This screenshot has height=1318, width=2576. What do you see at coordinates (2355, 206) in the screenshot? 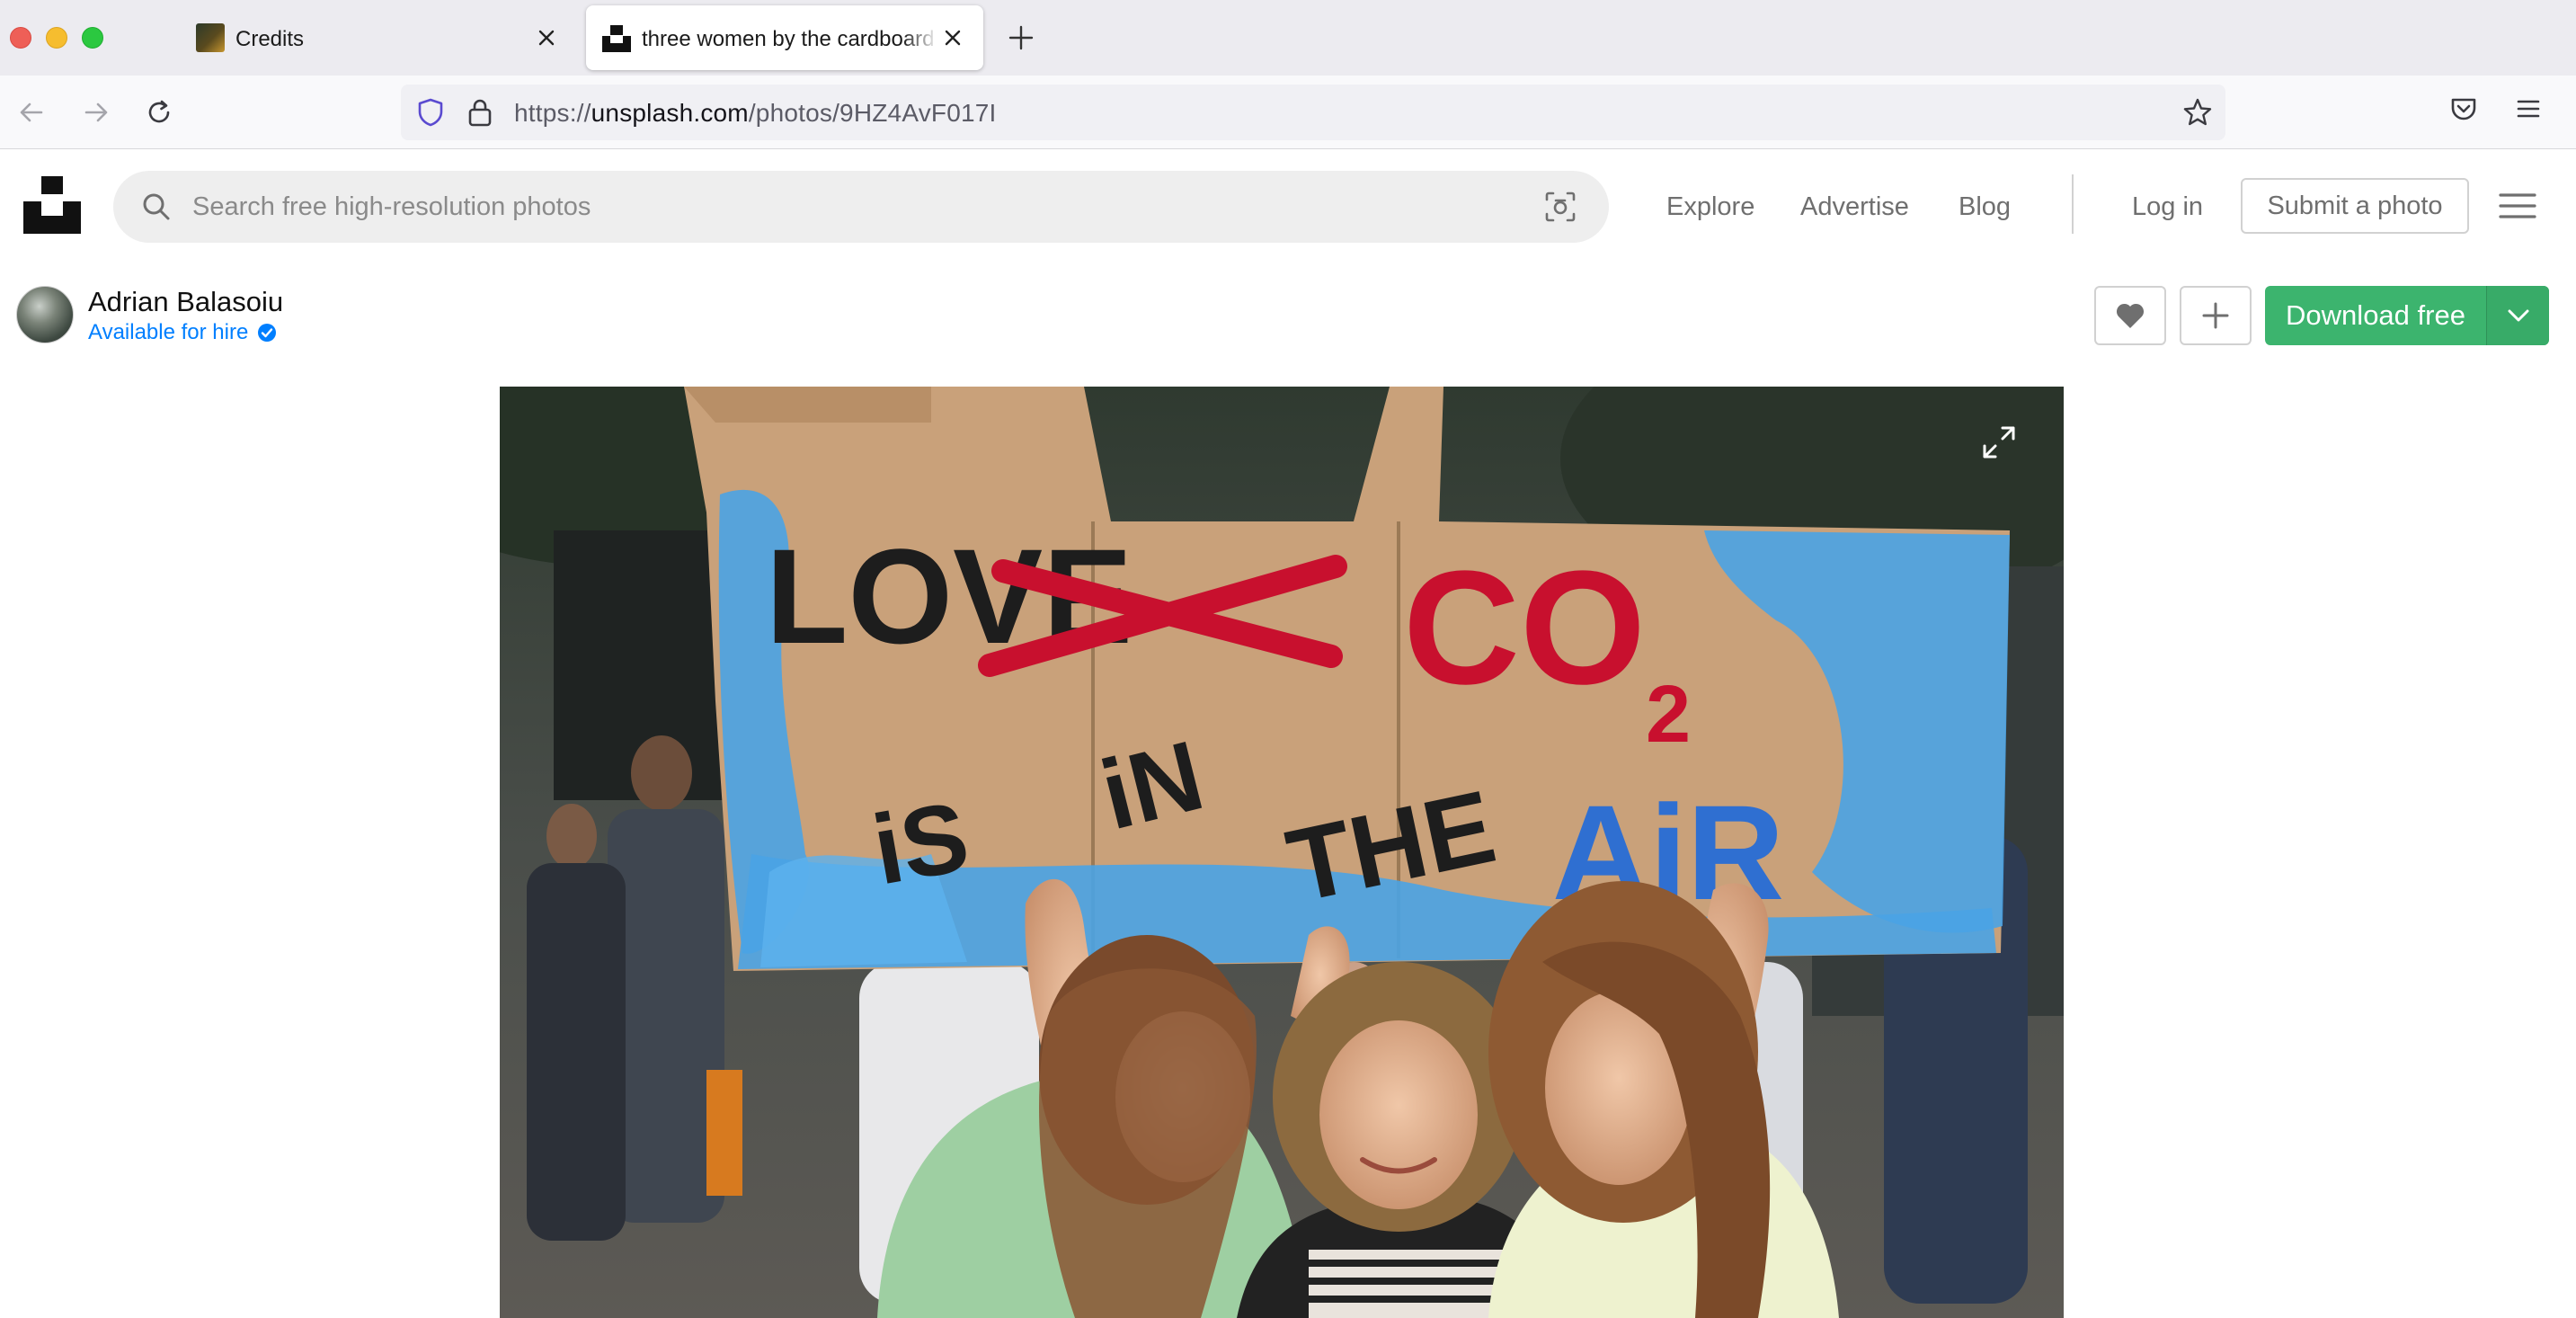
I see `submit-photo-button: Submit a photo` at bounding box center [2355, 206].